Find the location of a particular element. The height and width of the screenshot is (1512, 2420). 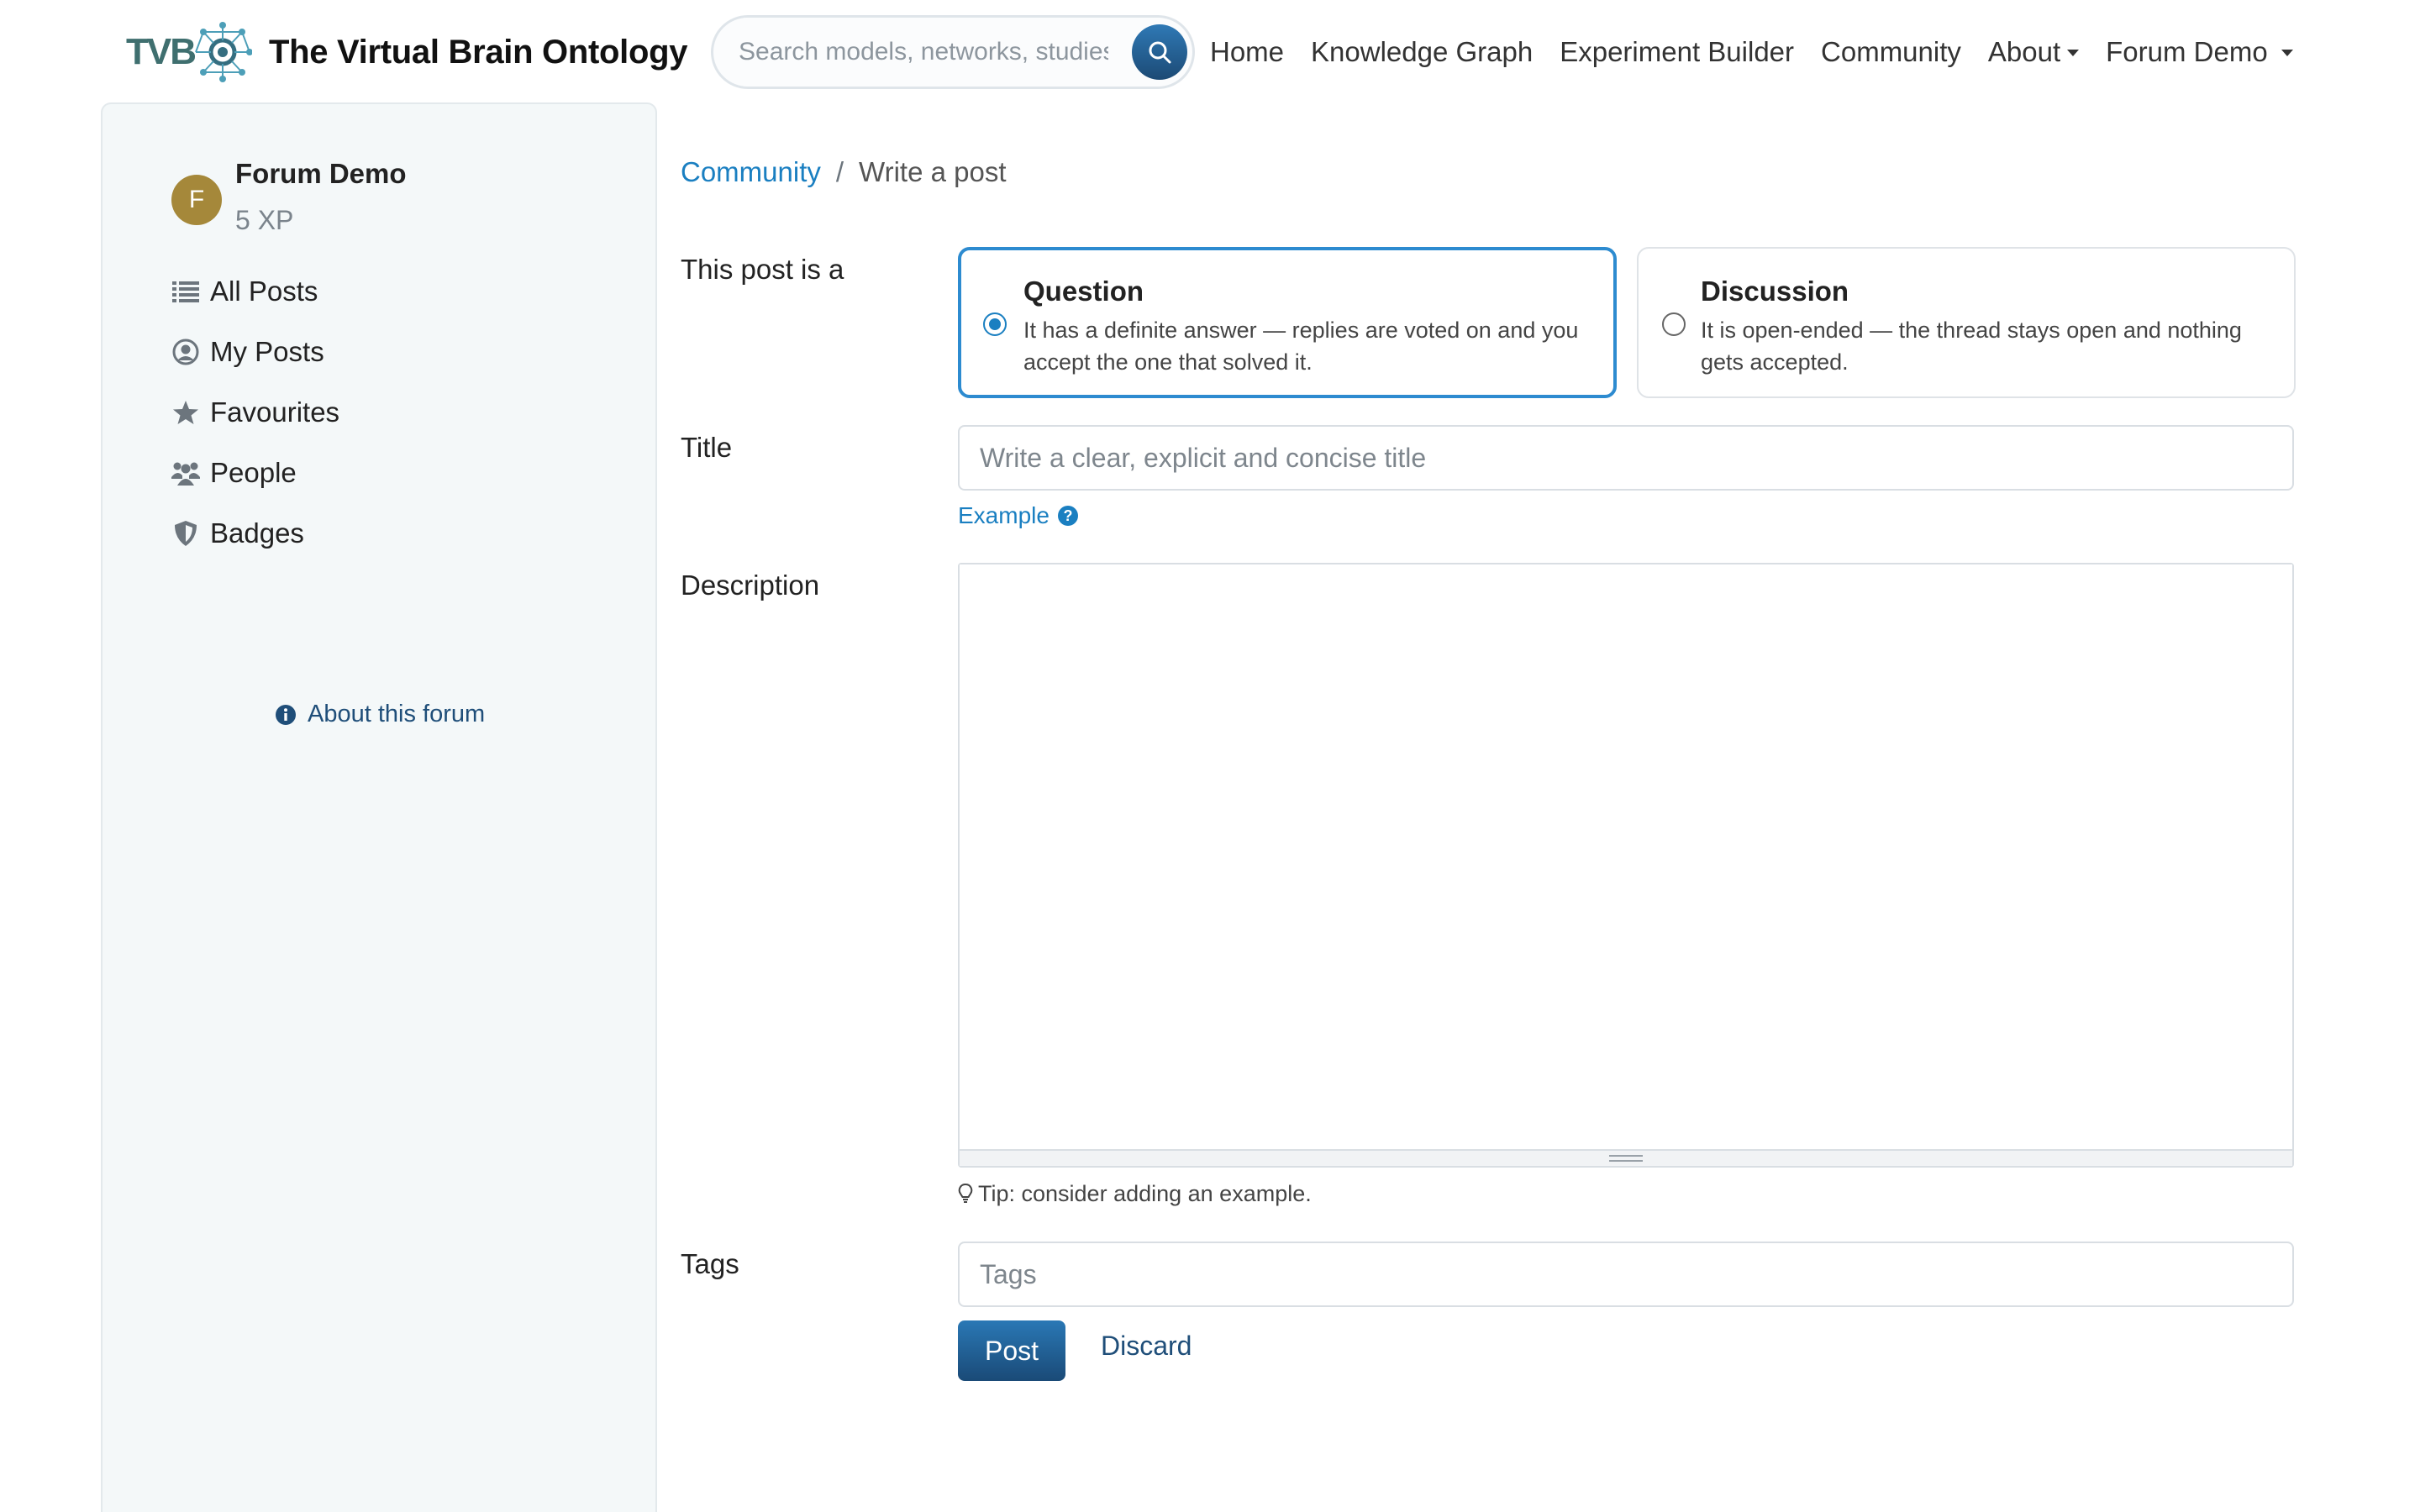

post-type-label: This post is a is located at coordinates (763, 269).